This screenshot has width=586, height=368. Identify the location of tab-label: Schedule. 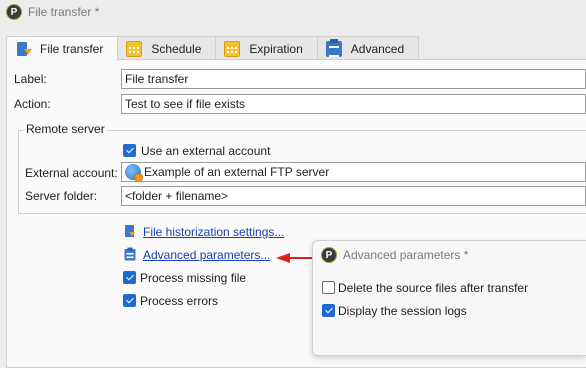
(176, 48).